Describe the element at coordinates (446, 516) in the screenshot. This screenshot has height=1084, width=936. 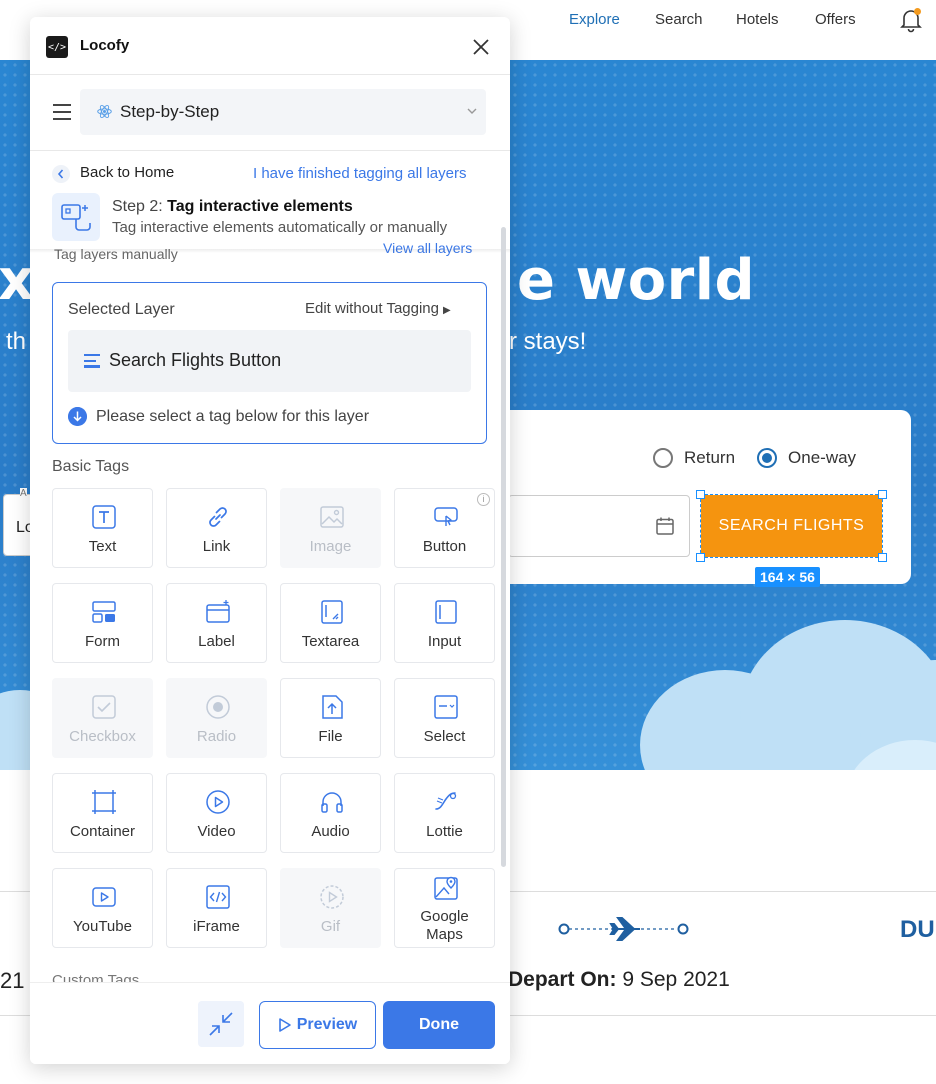
I see `button-icon` at that location.